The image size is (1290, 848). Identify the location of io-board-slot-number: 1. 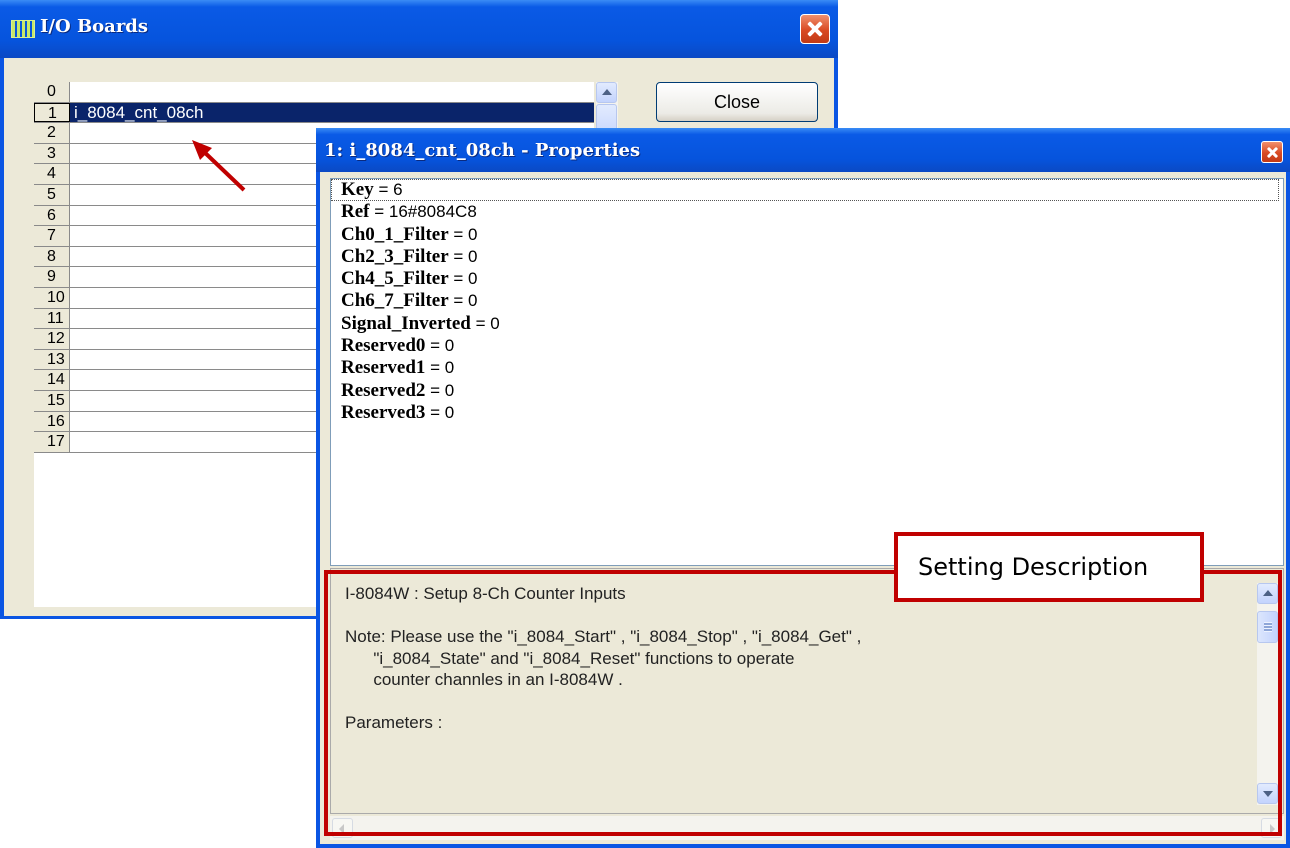
(52, 112).